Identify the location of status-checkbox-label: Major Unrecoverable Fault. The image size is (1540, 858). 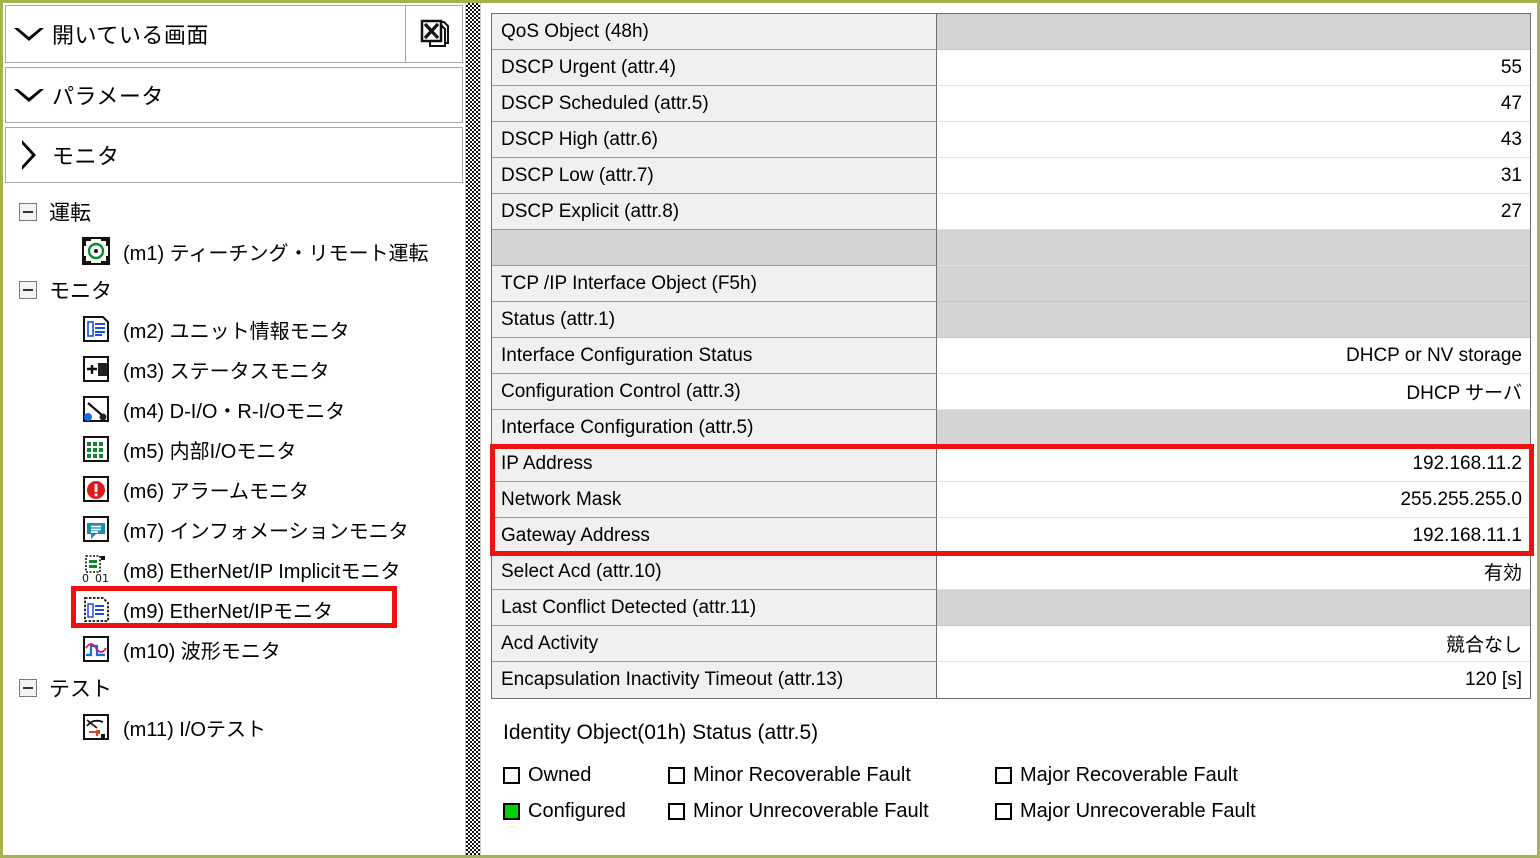
(1138, 810).